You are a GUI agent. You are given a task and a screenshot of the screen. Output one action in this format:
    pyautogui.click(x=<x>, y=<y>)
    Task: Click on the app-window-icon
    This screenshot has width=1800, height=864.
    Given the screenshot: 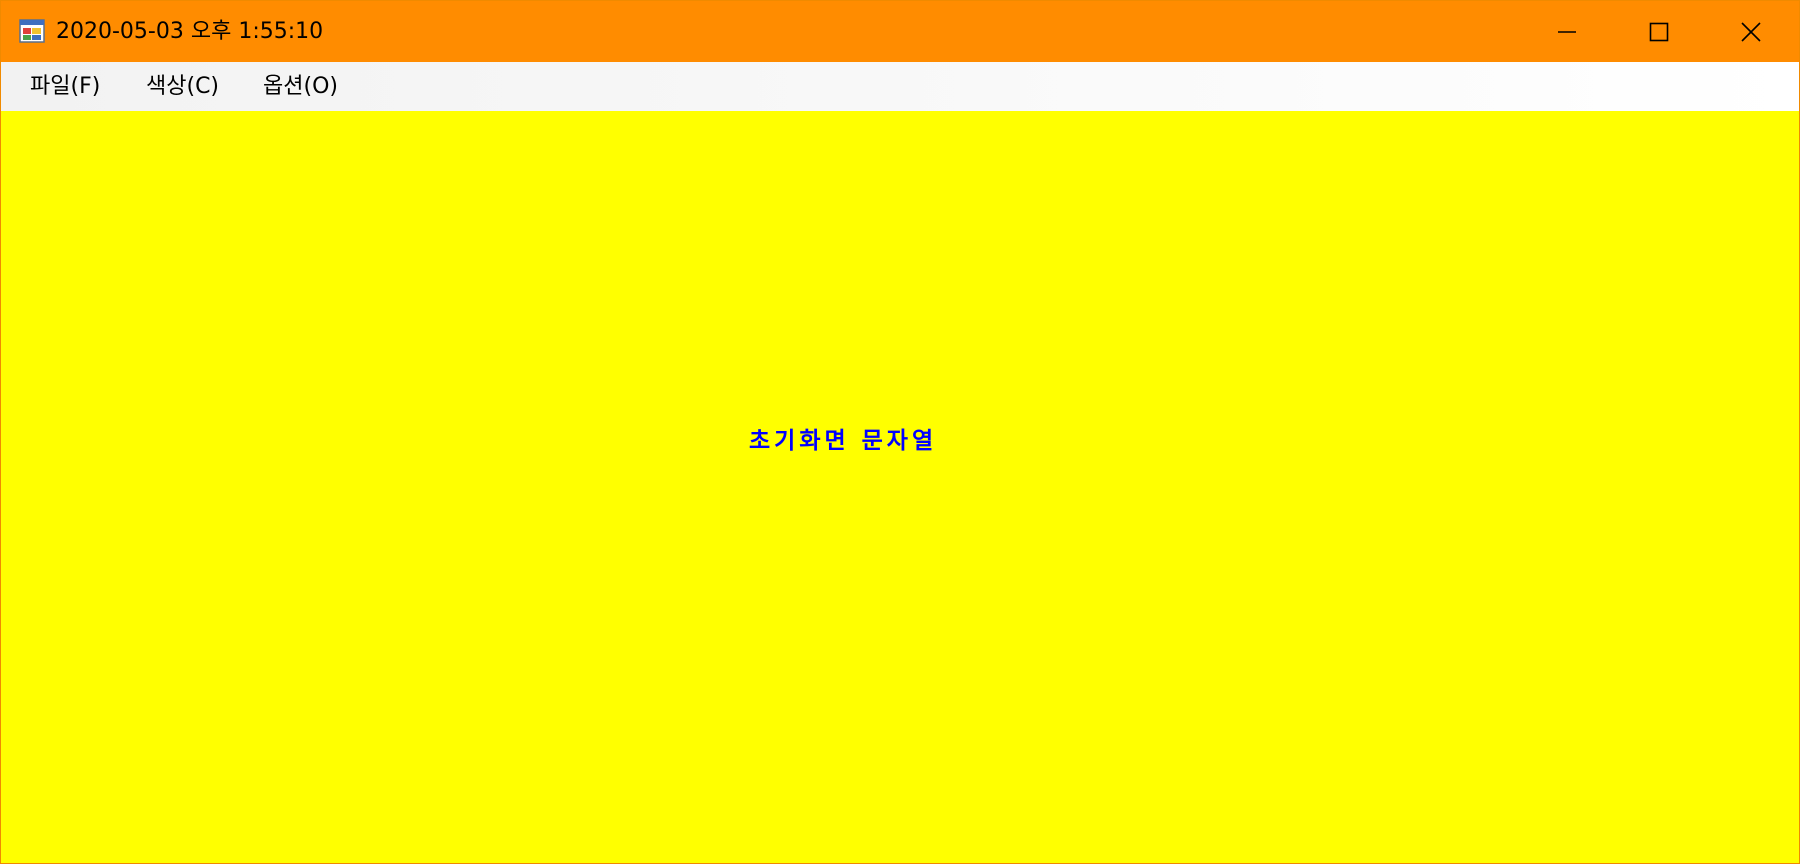 What is the action you would take?
    pyautogui.click(x=33, y=32)
    